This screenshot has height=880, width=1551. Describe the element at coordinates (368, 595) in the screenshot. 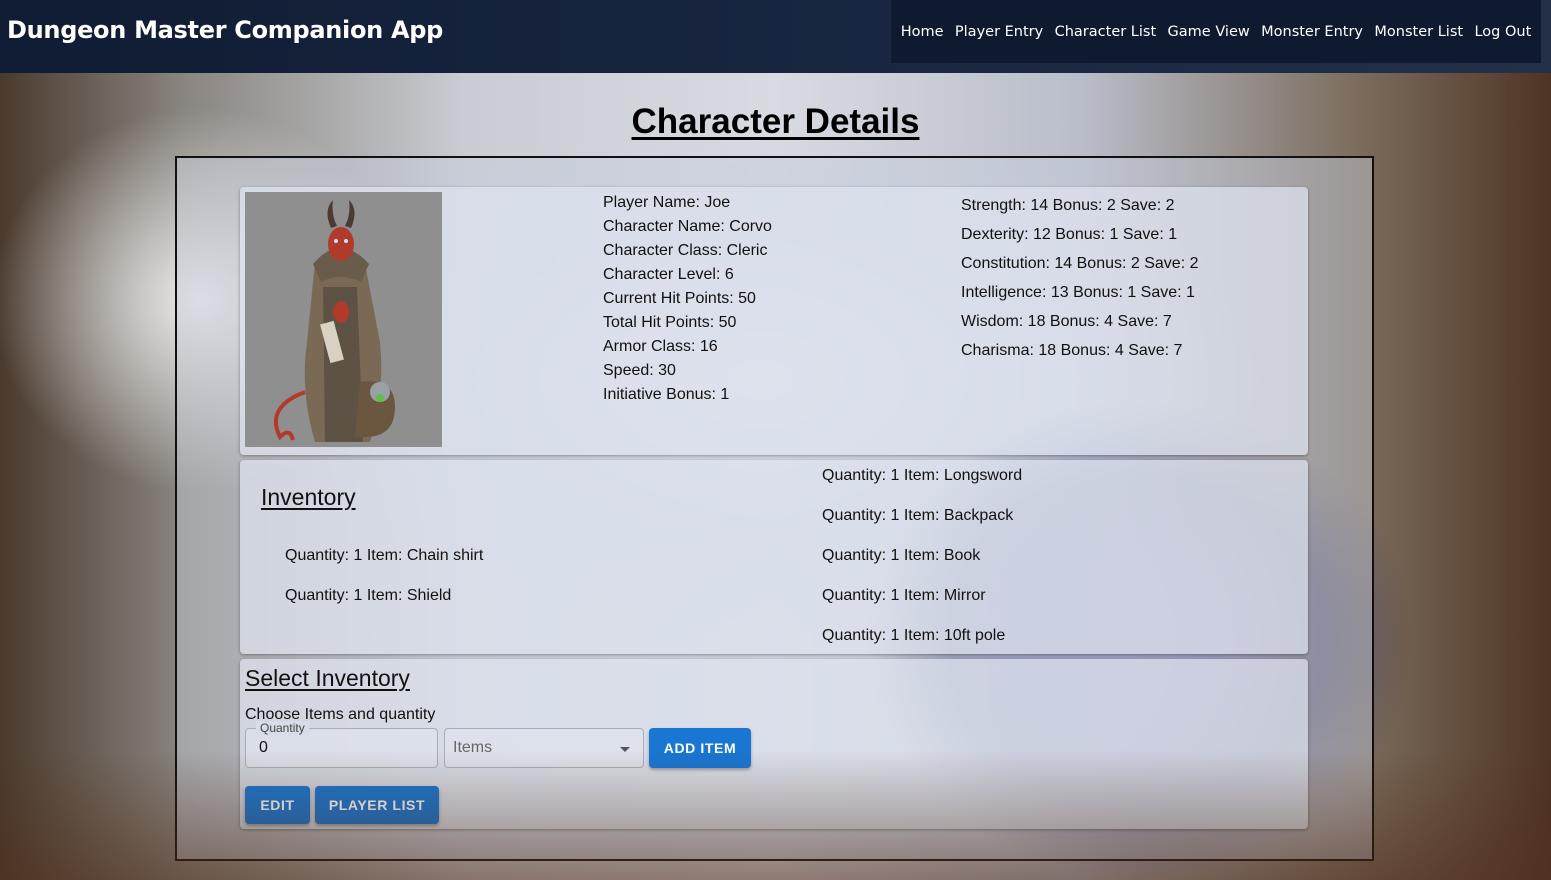

I see `inventory-item: Quantity: 1 Item: Shield` at that location.